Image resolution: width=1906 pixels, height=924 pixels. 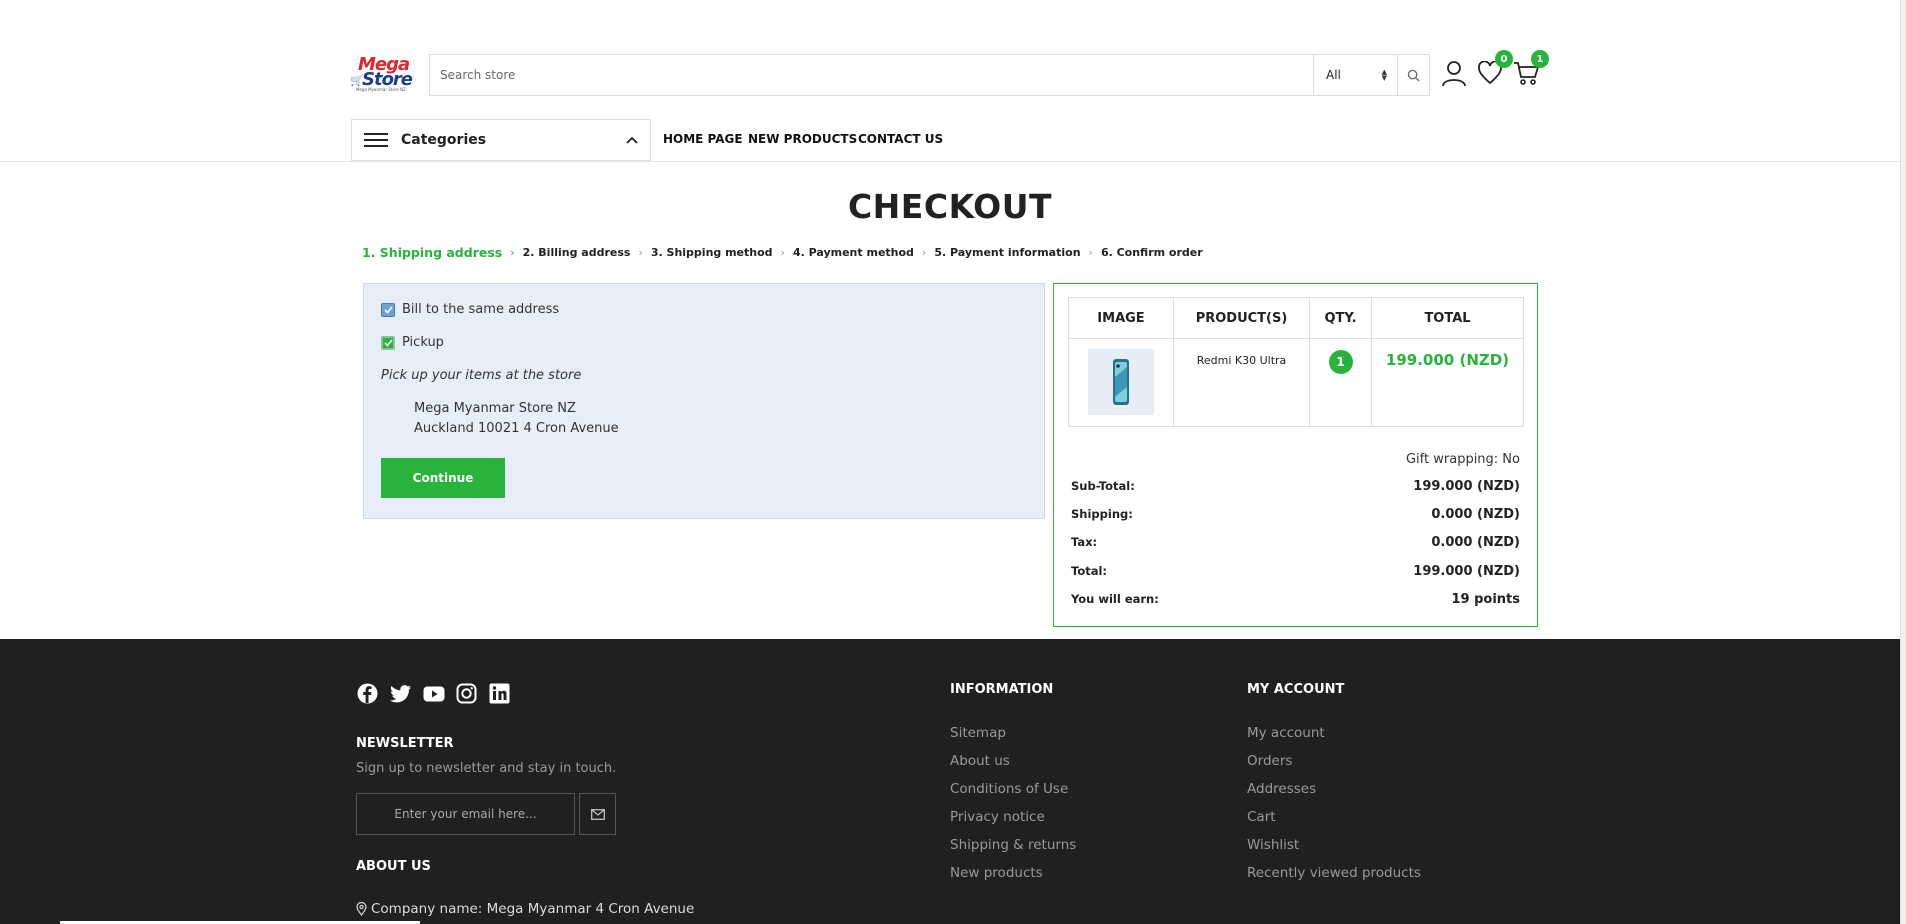 I want to click on instagram-link, so click(x=466, y=693).